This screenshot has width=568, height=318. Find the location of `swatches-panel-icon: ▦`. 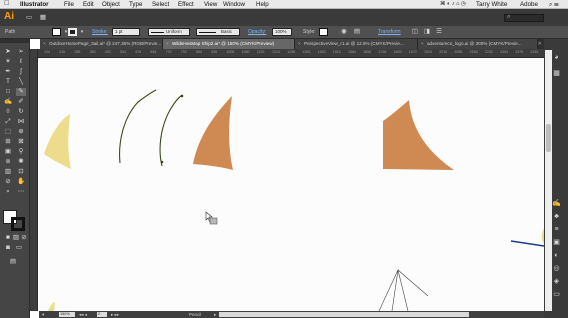

swatches-panel-icon: ▦ is located at coordinates (556, 74).